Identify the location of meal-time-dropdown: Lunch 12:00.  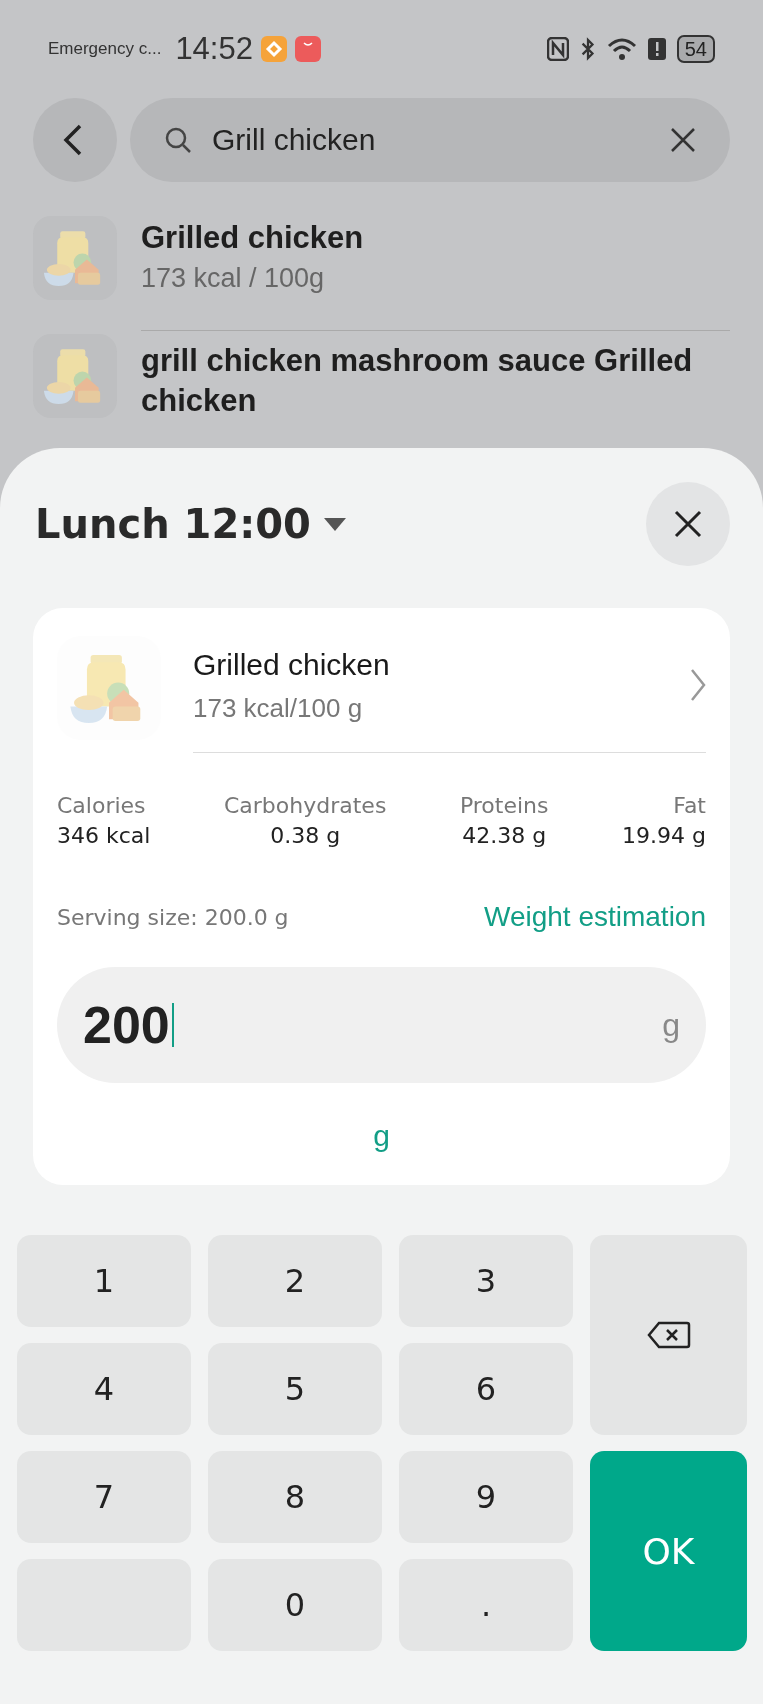
(191, 524).